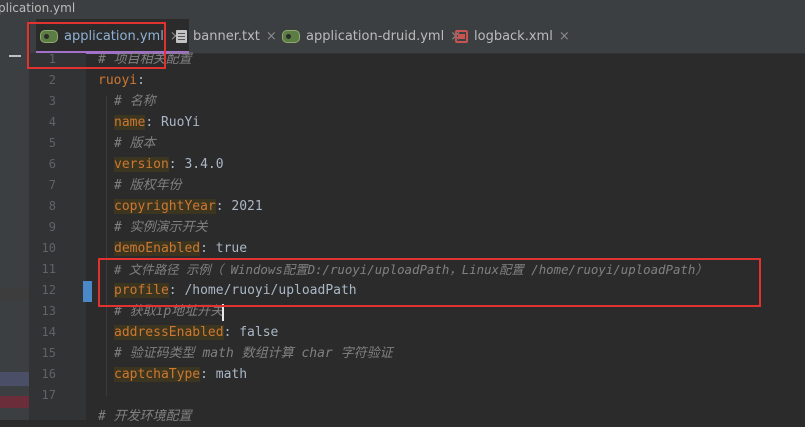  What do you see at coordinates (157, 374) in the screenshot?
I see `yaml-key: captchaType` at bounding box center [157, 374].